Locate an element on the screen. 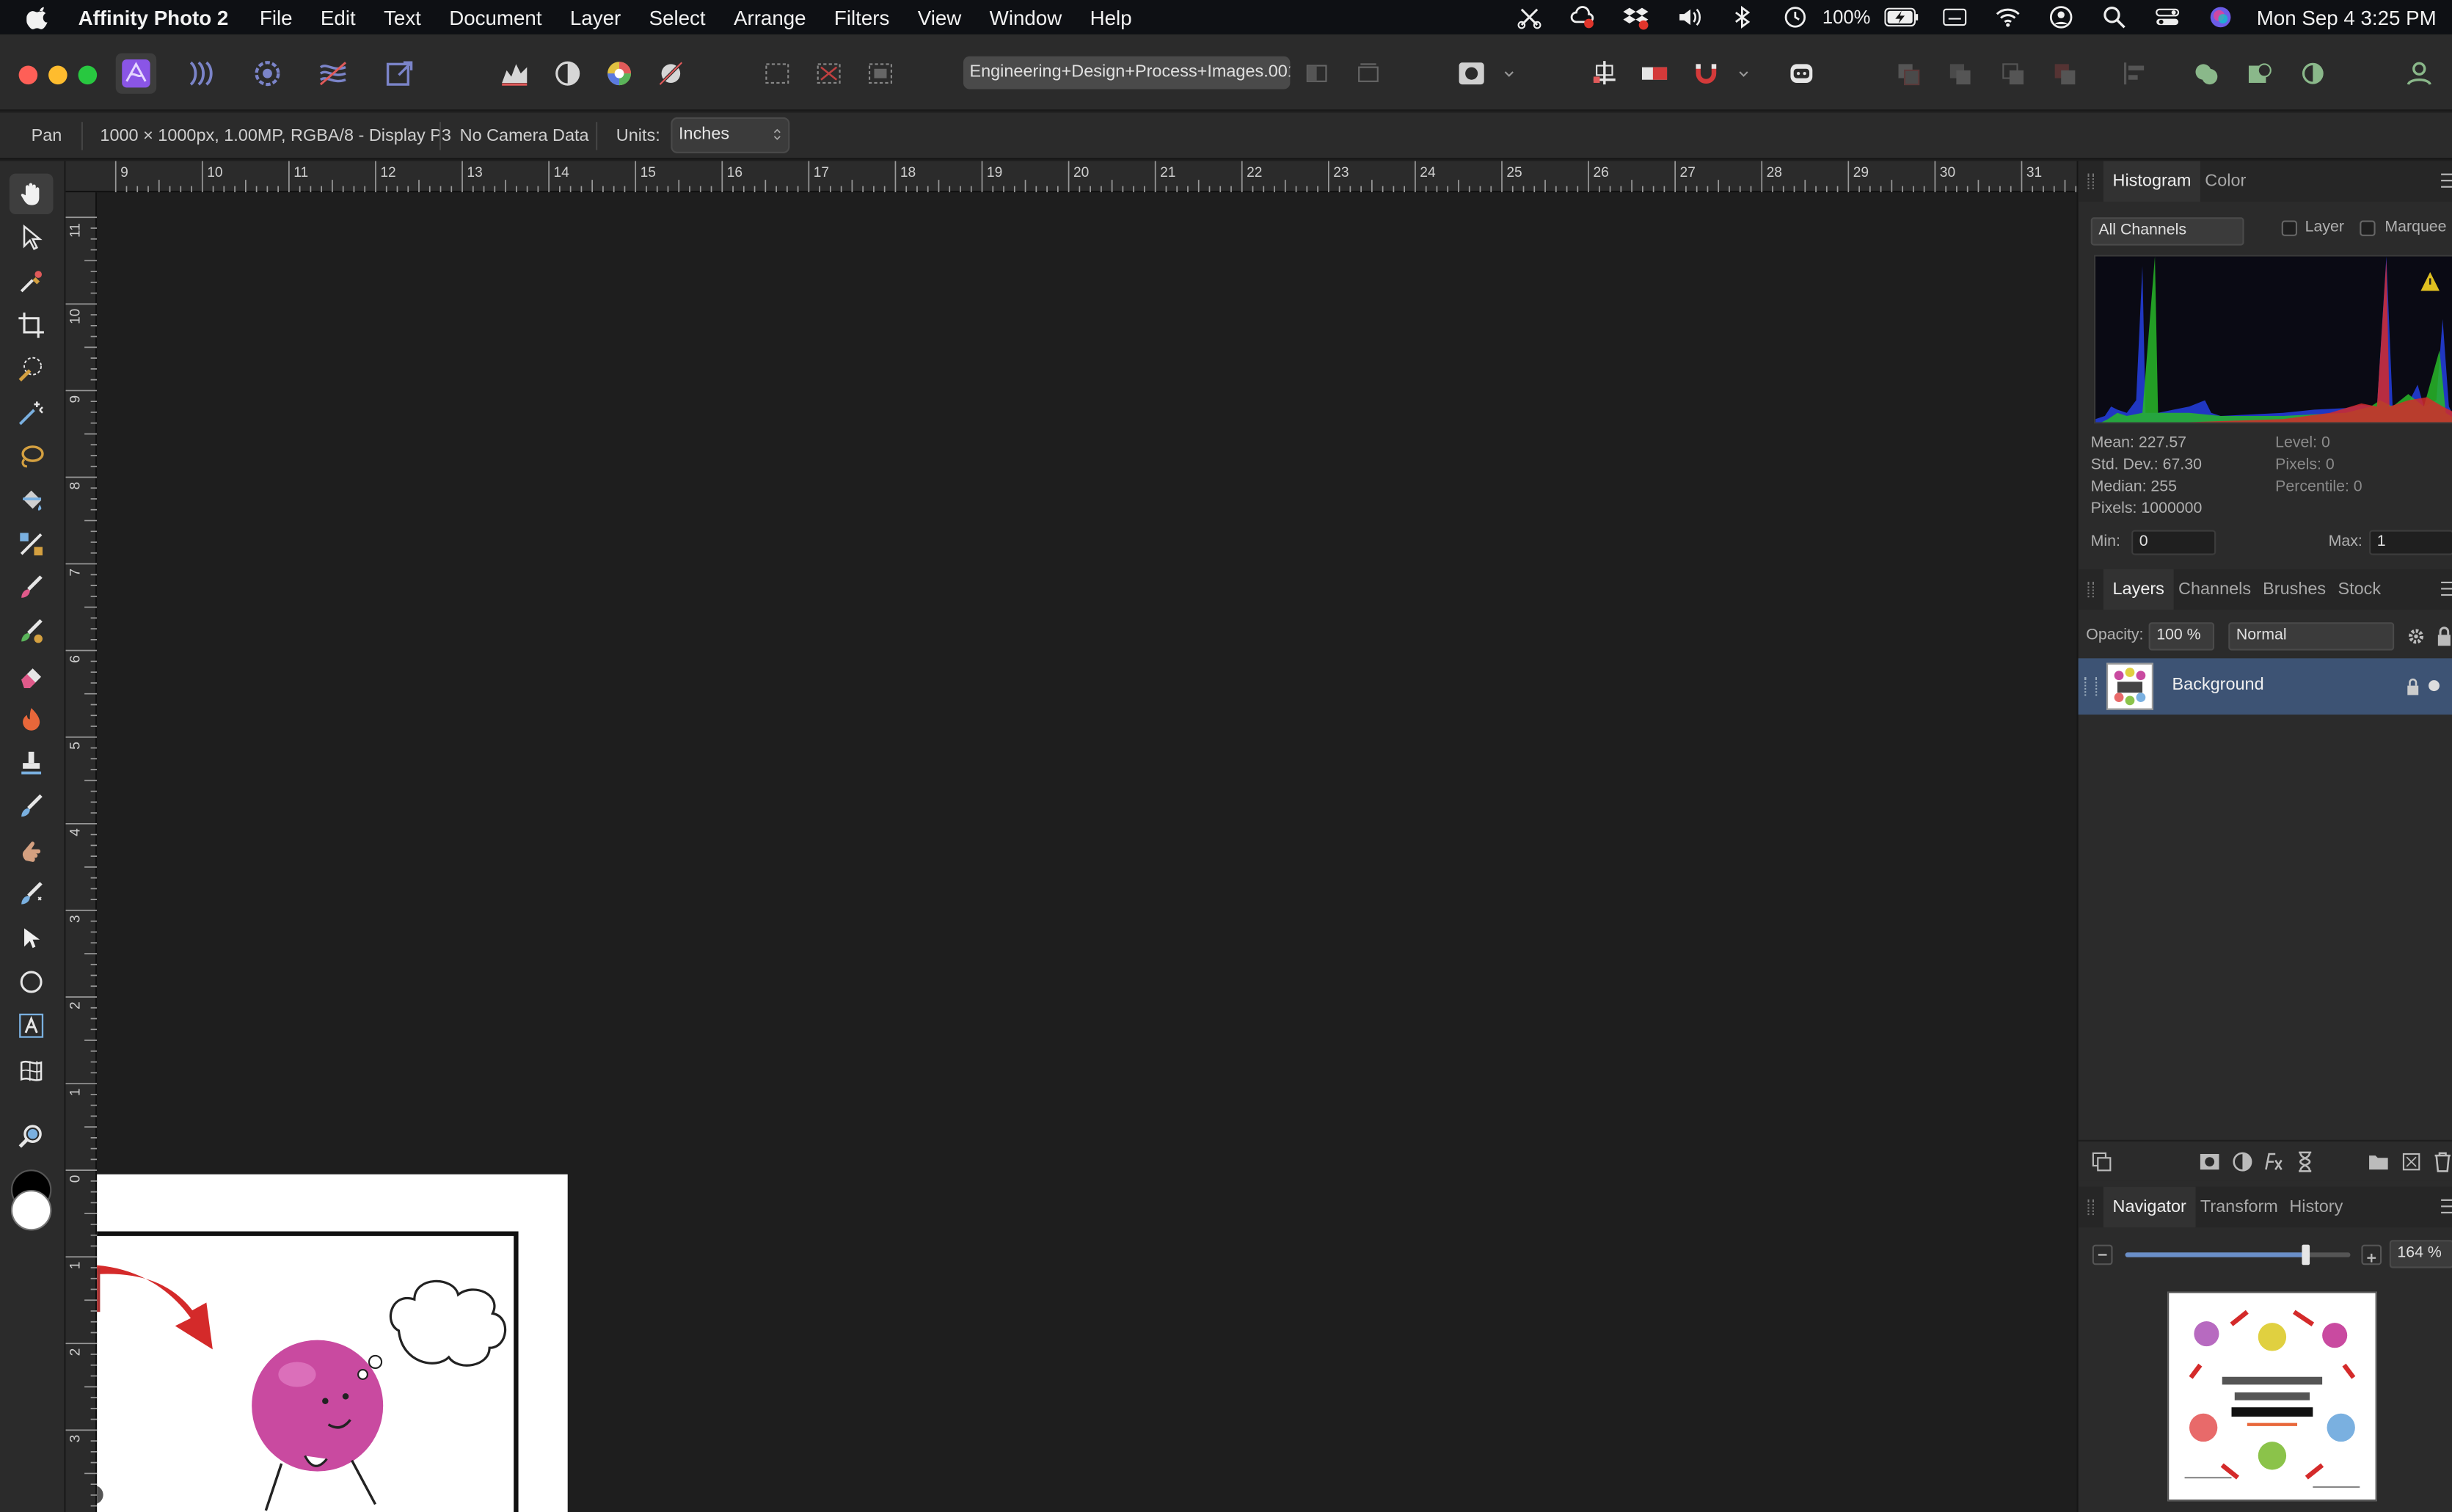  auto-color-button is located at coordinates (619, 73).